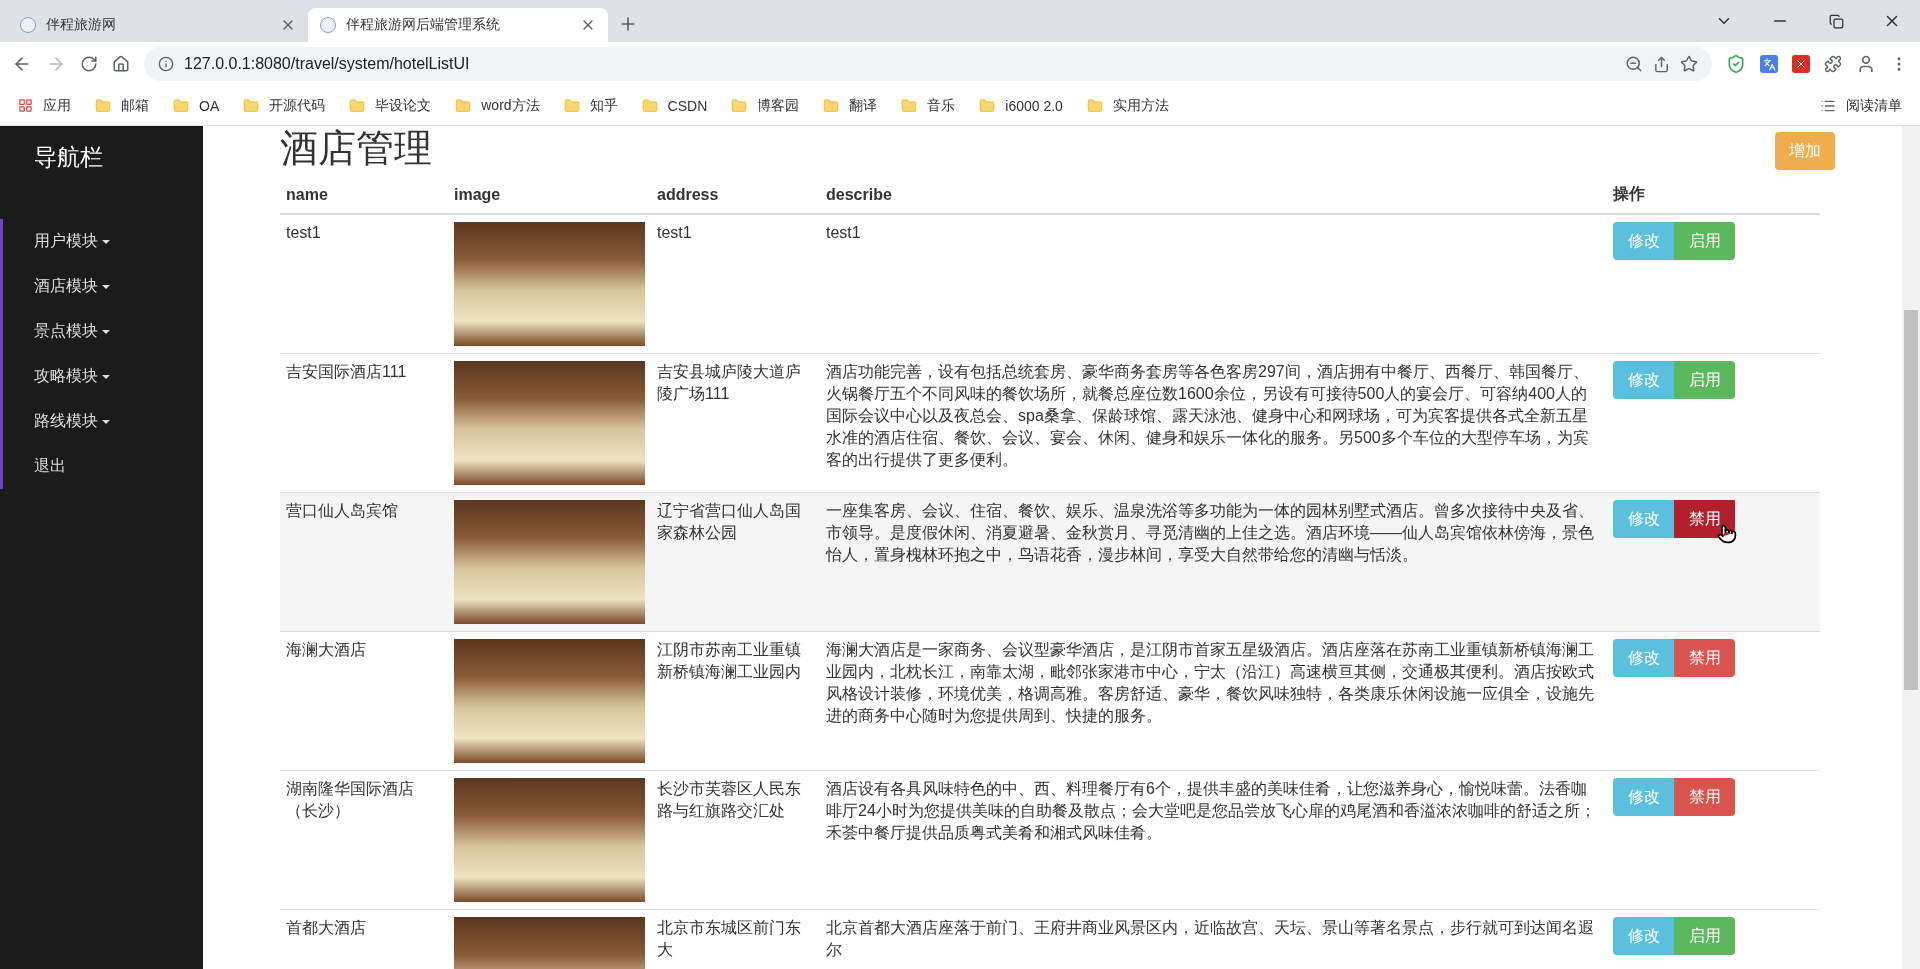 This screenshot has height=969, width=1920. Describe the element at coordinates (1769, 64) in the screenshot. I see `translate-icon` at that location.